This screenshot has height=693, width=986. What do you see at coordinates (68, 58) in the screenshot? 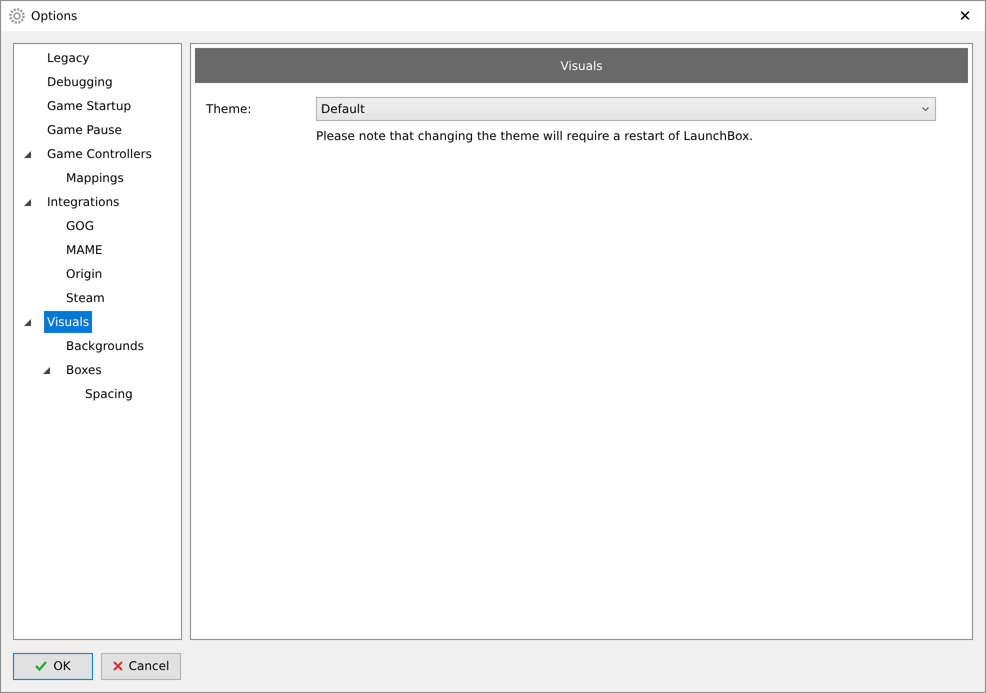
I see `tree-item: Legacy` at bounding box center [68, 58].